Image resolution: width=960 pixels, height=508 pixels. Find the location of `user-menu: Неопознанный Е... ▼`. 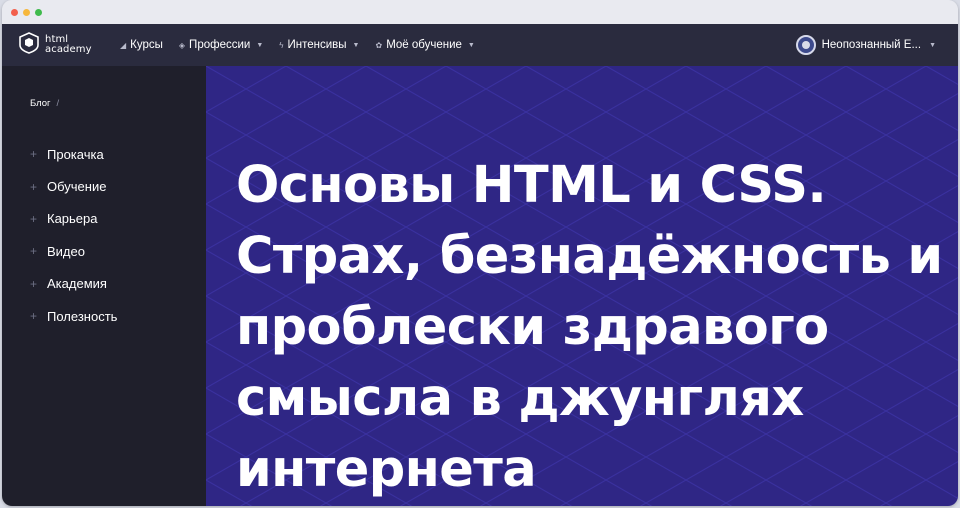

user-menu: Неопознанный Е... ▼ is located at coordinates (865, 45).